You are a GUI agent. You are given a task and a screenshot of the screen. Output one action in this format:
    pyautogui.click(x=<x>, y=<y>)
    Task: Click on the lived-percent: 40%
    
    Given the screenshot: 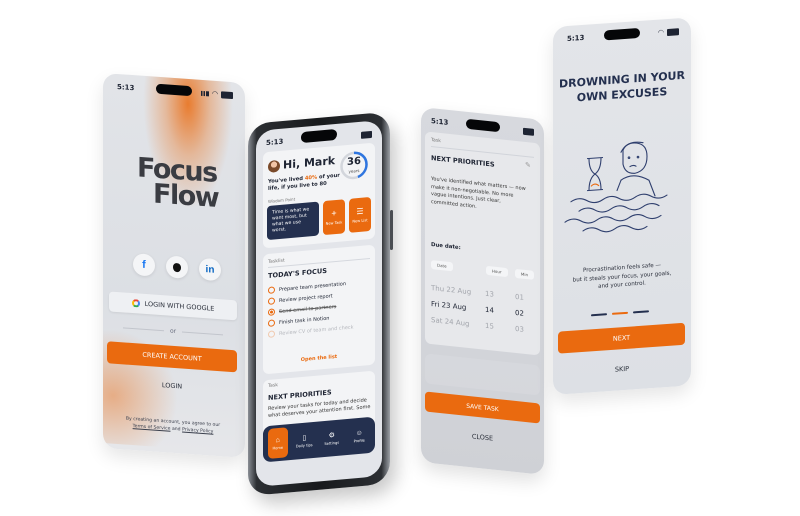 What is the action you would take?
    pyautogui.click(x=311, y=178)
    